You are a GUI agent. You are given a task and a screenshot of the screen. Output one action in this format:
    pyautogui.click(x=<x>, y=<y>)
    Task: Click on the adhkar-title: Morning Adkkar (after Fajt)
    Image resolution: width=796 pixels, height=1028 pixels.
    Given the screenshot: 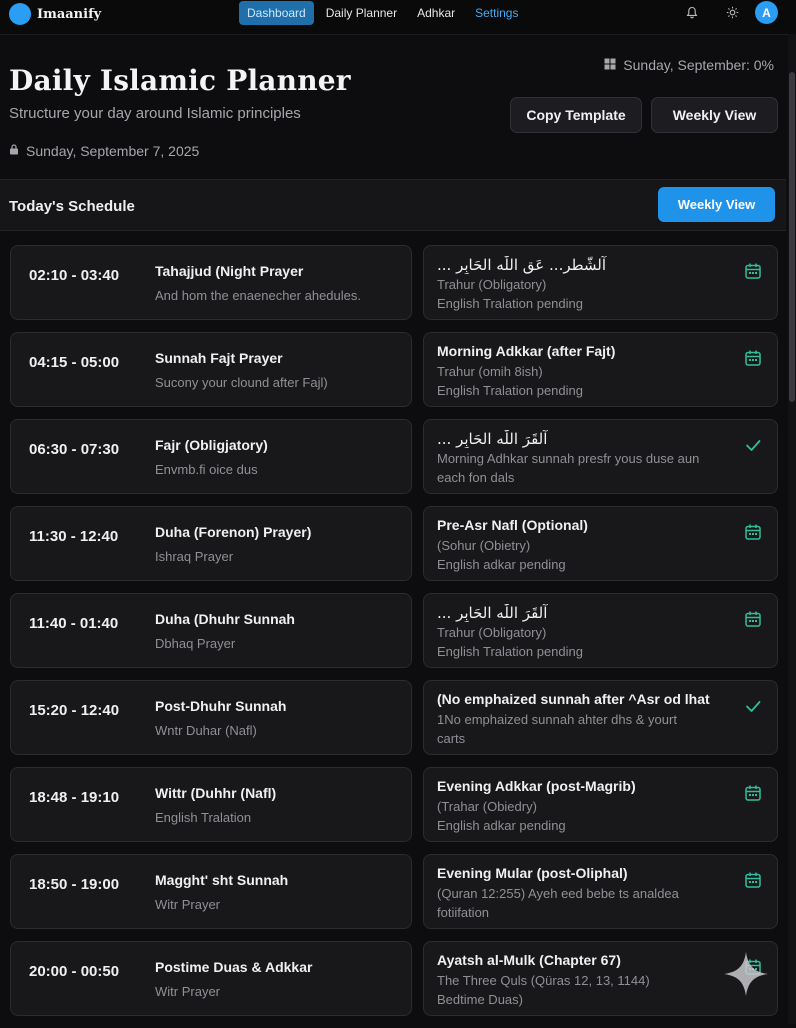 What is the action you would take?
    pyautogui.click(x=526, y=351)
    